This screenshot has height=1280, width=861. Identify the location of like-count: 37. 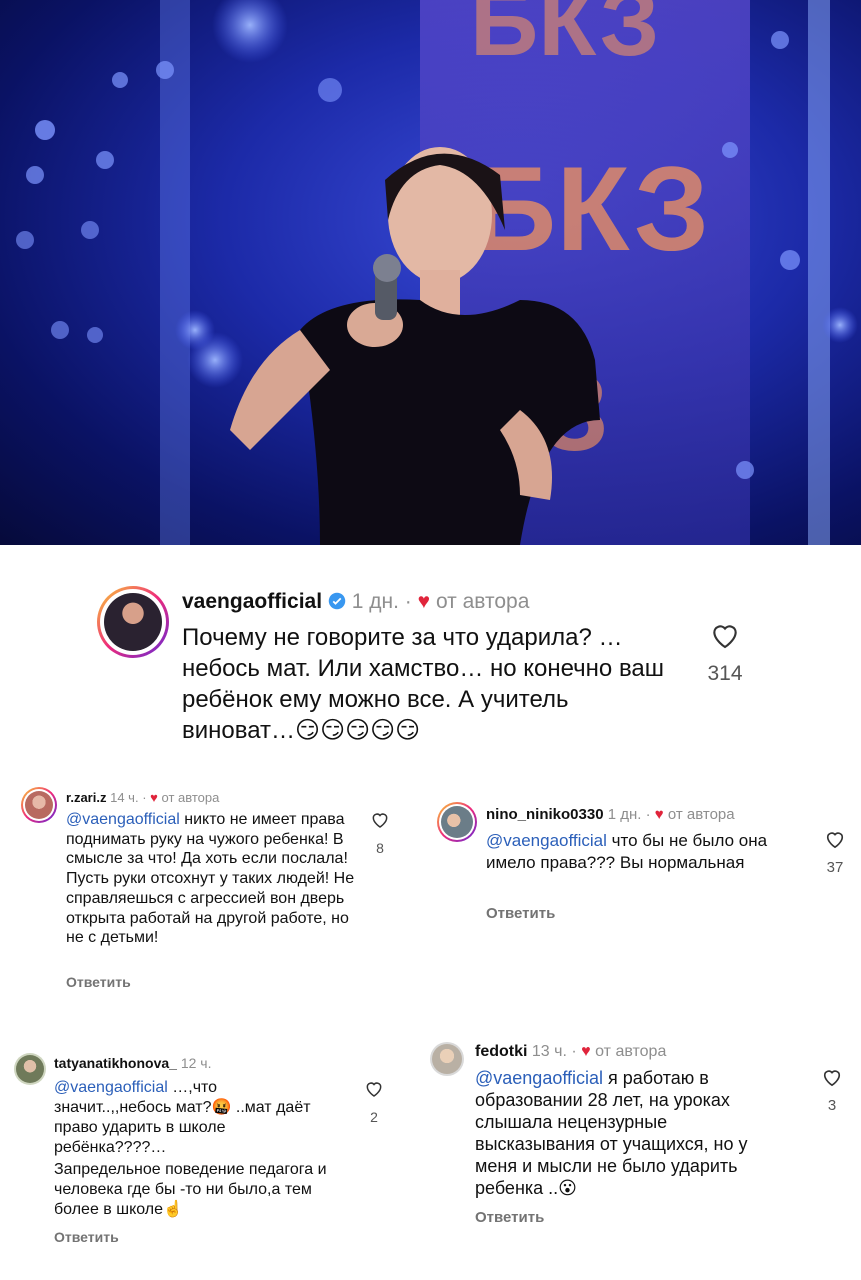
(835, 867).